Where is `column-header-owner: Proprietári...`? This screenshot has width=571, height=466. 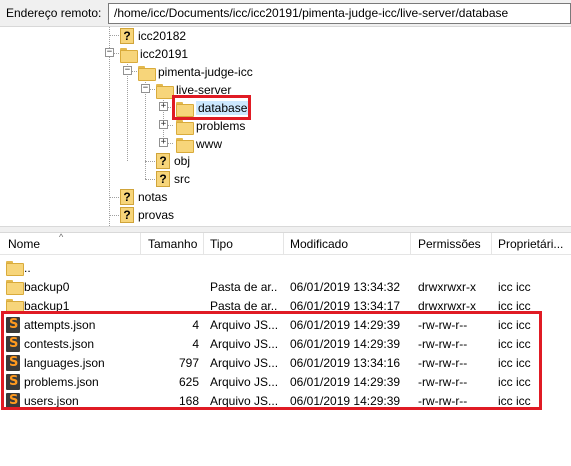 column-header-owner: Proprietári... is located at coordinates (530, 244).